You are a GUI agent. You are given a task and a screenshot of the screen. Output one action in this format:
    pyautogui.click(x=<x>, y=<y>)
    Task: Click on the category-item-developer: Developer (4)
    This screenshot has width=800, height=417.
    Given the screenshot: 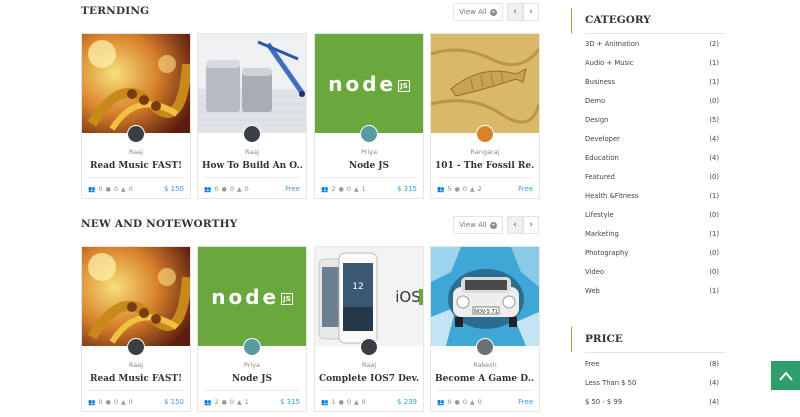 What is the action you would take?
    pyautogui.click(x=652, y=139)
    